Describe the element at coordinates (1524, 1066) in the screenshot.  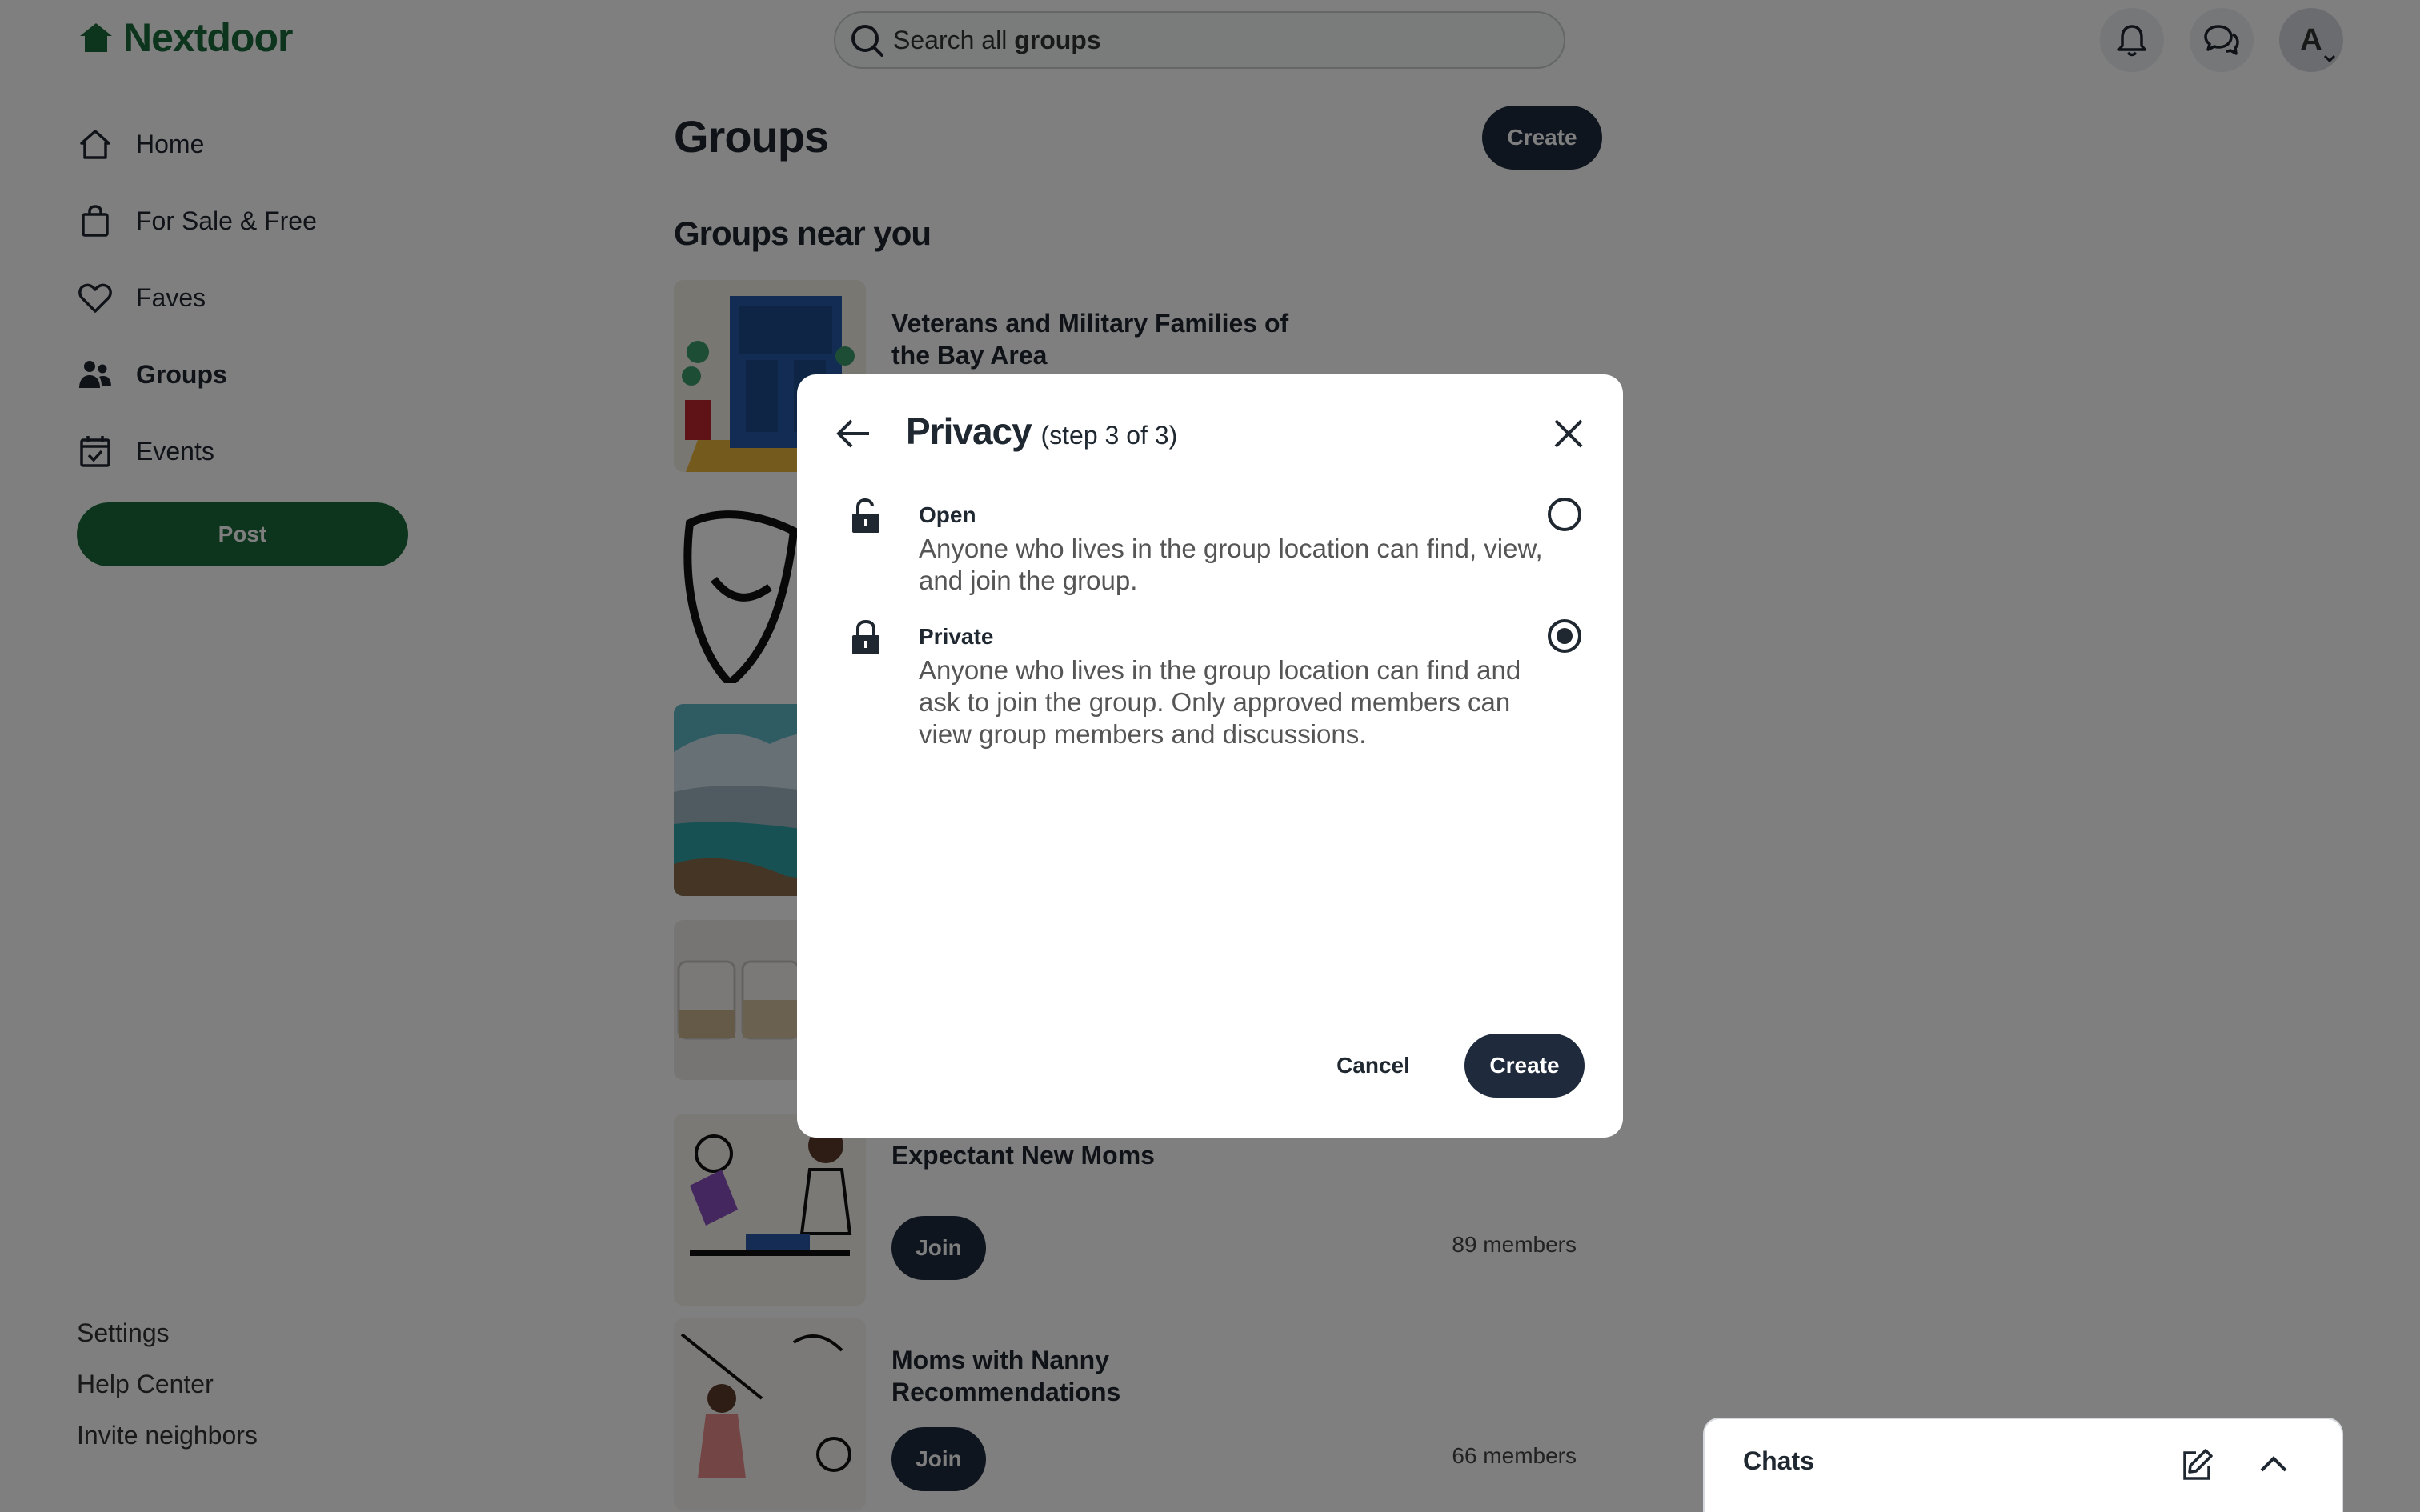
I see `create-button: Create` at that location.